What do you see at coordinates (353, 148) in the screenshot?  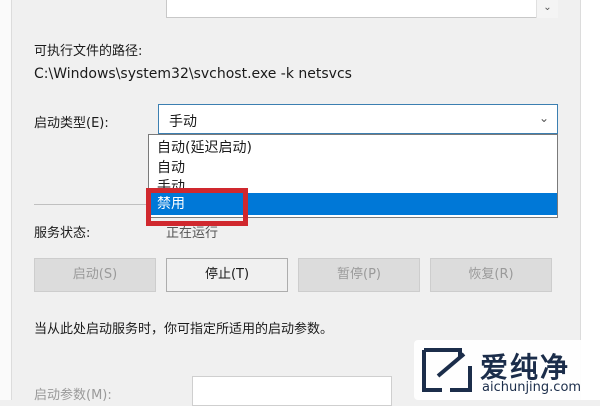 I see `option-auto-delayed: 自动(延迟启动)` at bounding box center [353, 148].